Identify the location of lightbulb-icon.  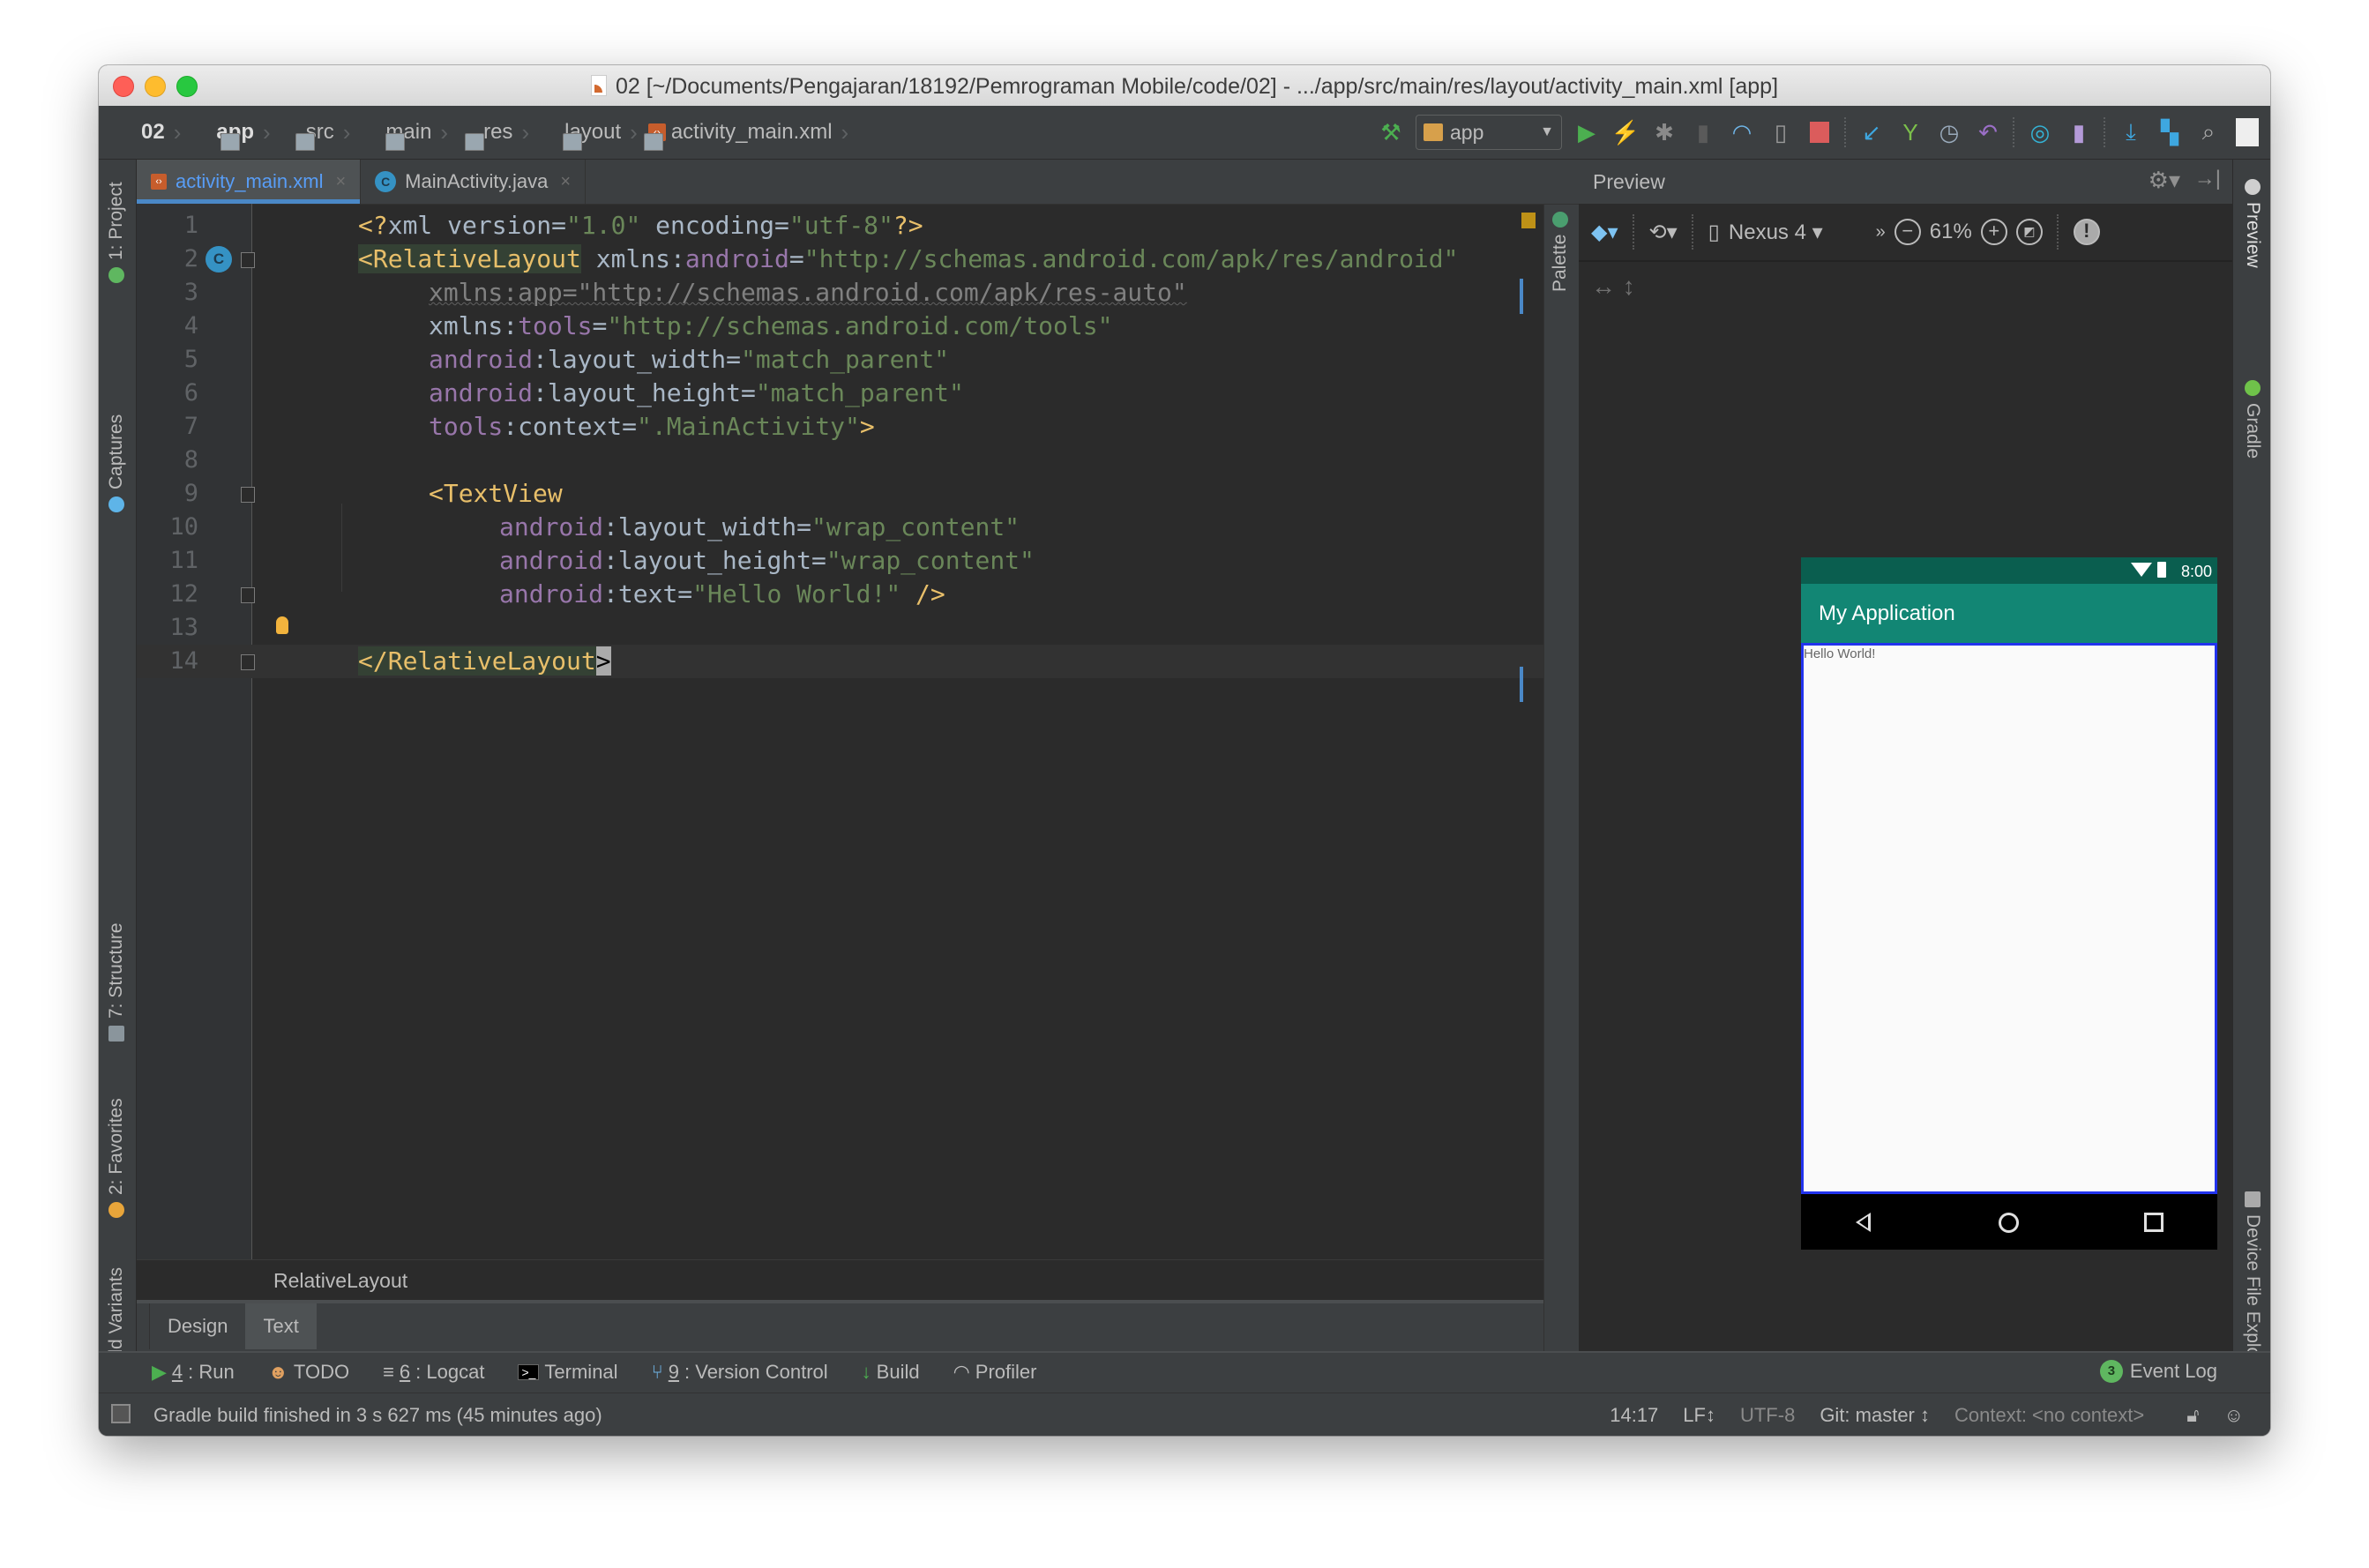
(282, 625).